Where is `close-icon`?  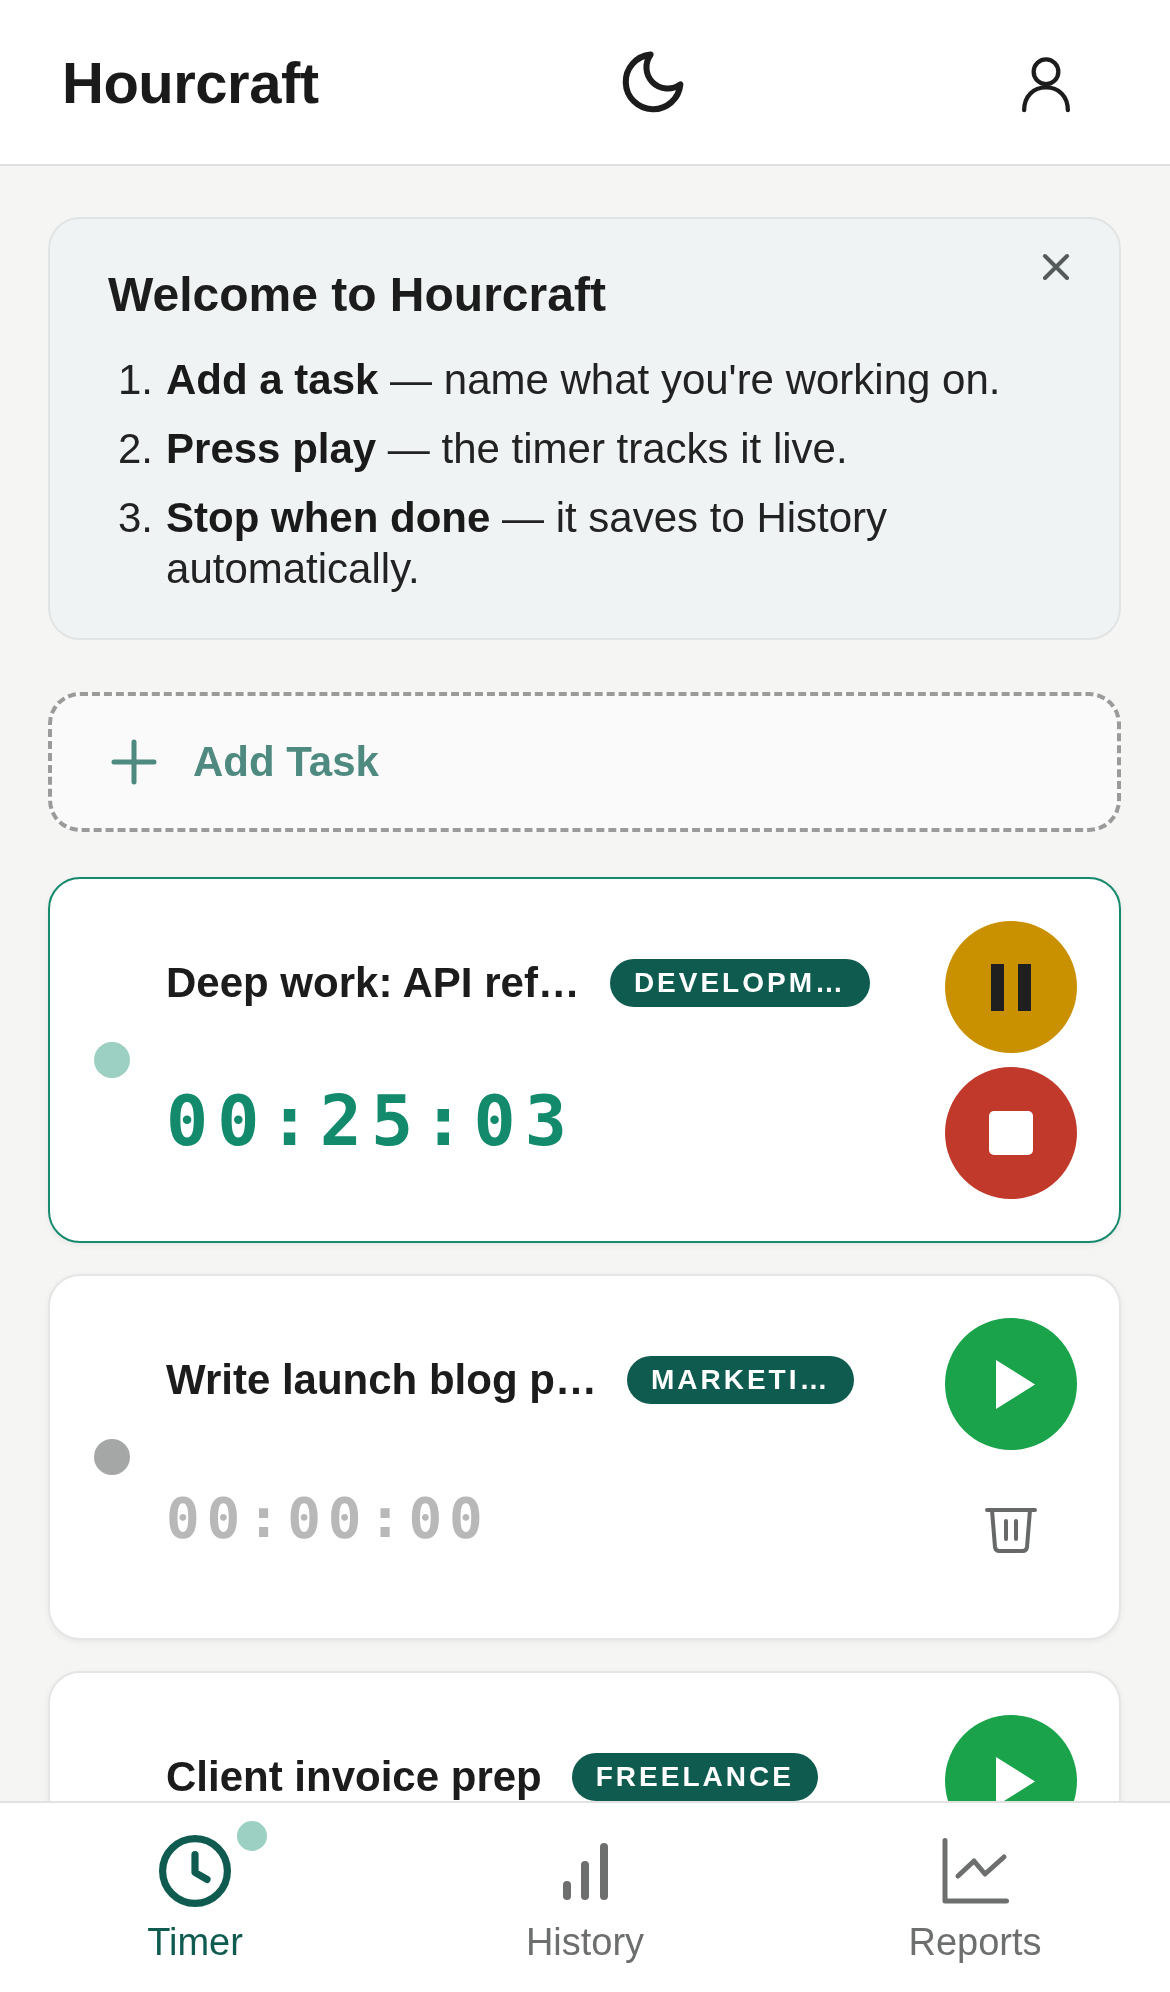
close-icon is located at coordinates (1056, 267).